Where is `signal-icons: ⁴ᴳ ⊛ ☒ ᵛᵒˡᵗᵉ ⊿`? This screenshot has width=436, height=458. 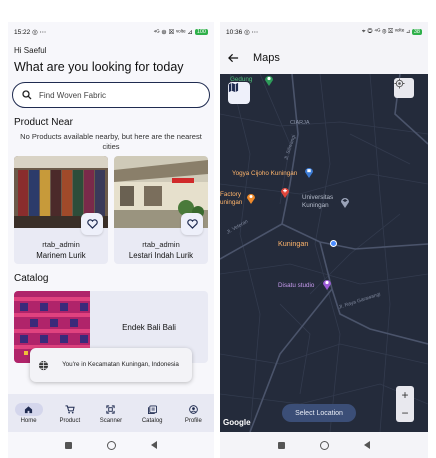
signal-icons: ⁴ᴳ ⊛ ☒ ᵛᵒˡᵗᵉ ⊿ is located at coordinates (173, 32).